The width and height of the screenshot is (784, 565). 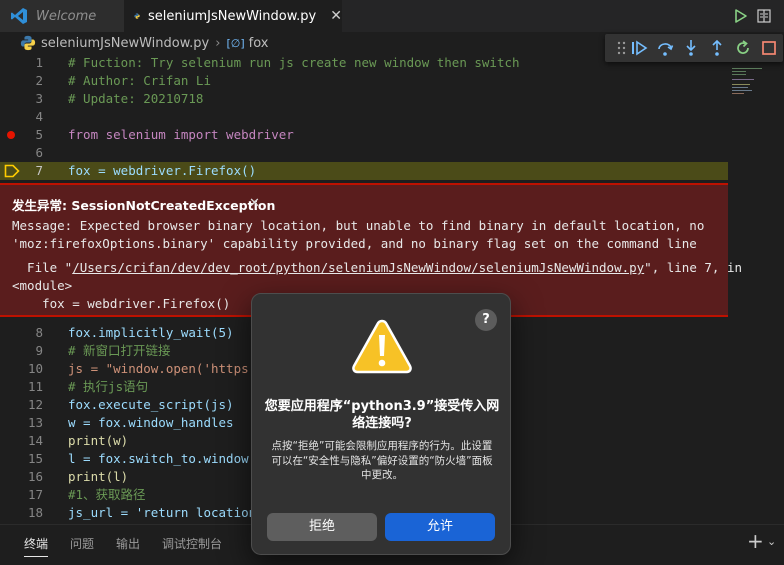 What do you see at coordinates (19, 16) in the screenshot?
I see `vscode-logo-icon` at bounding box center [19, 16].